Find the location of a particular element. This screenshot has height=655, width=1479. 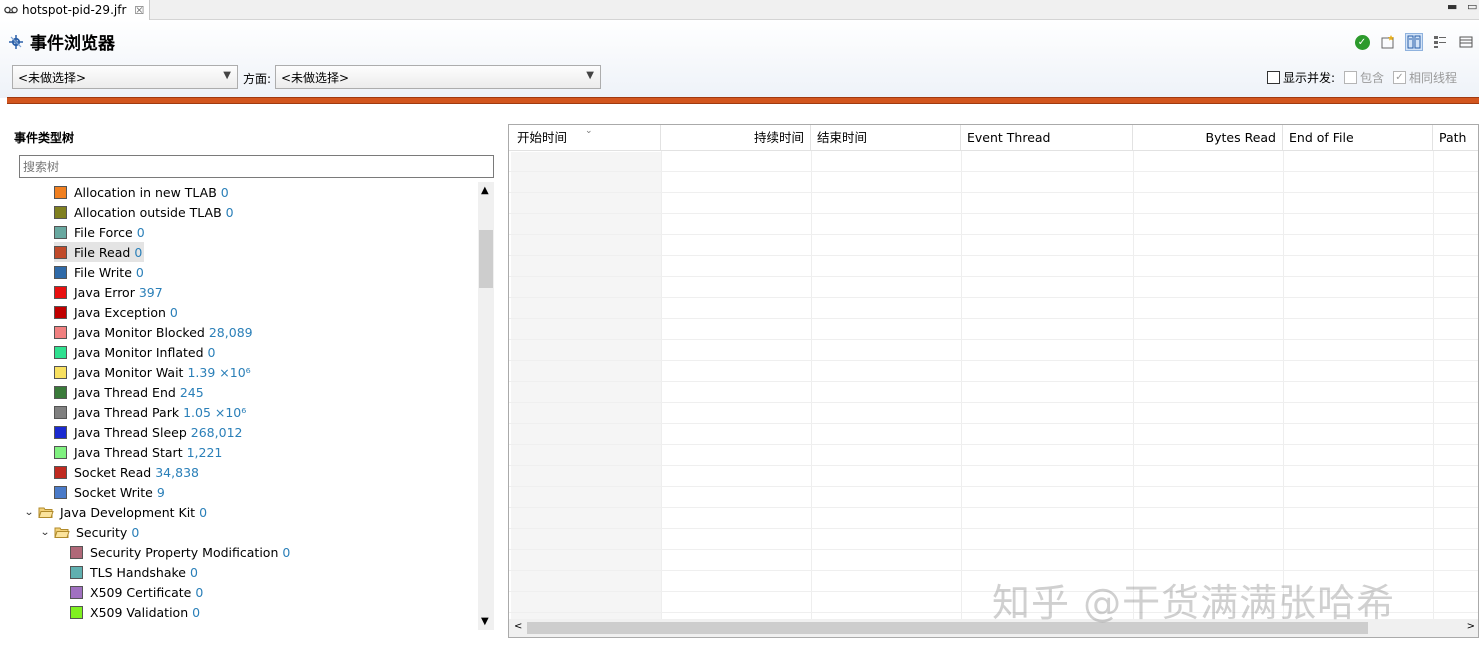

tree-item-label: TLS Handshake is located at coordinates (138, 572).